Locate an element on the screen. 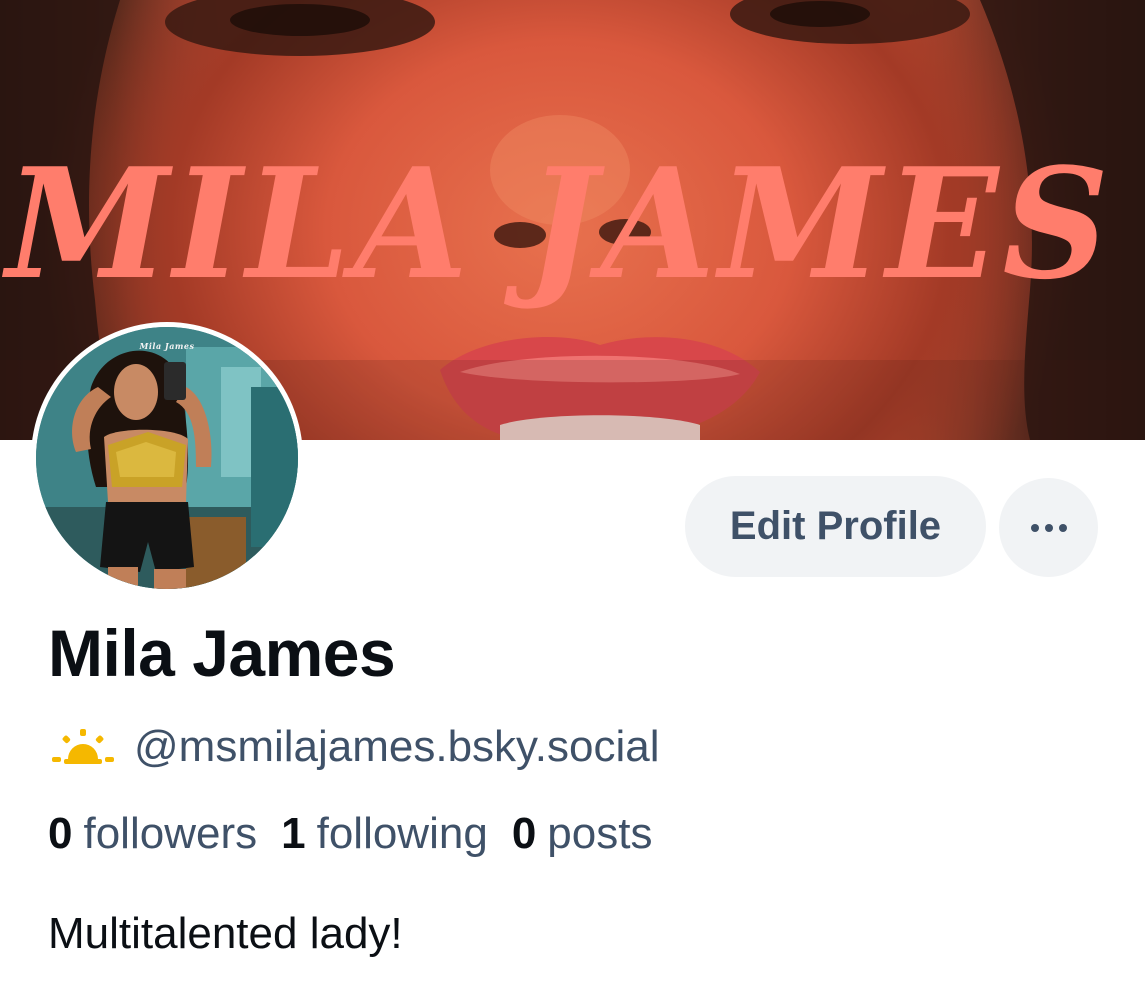 The height and width of the screenshot is (1000, 1145). posts-label: posts is located at coordinates (600, 833).